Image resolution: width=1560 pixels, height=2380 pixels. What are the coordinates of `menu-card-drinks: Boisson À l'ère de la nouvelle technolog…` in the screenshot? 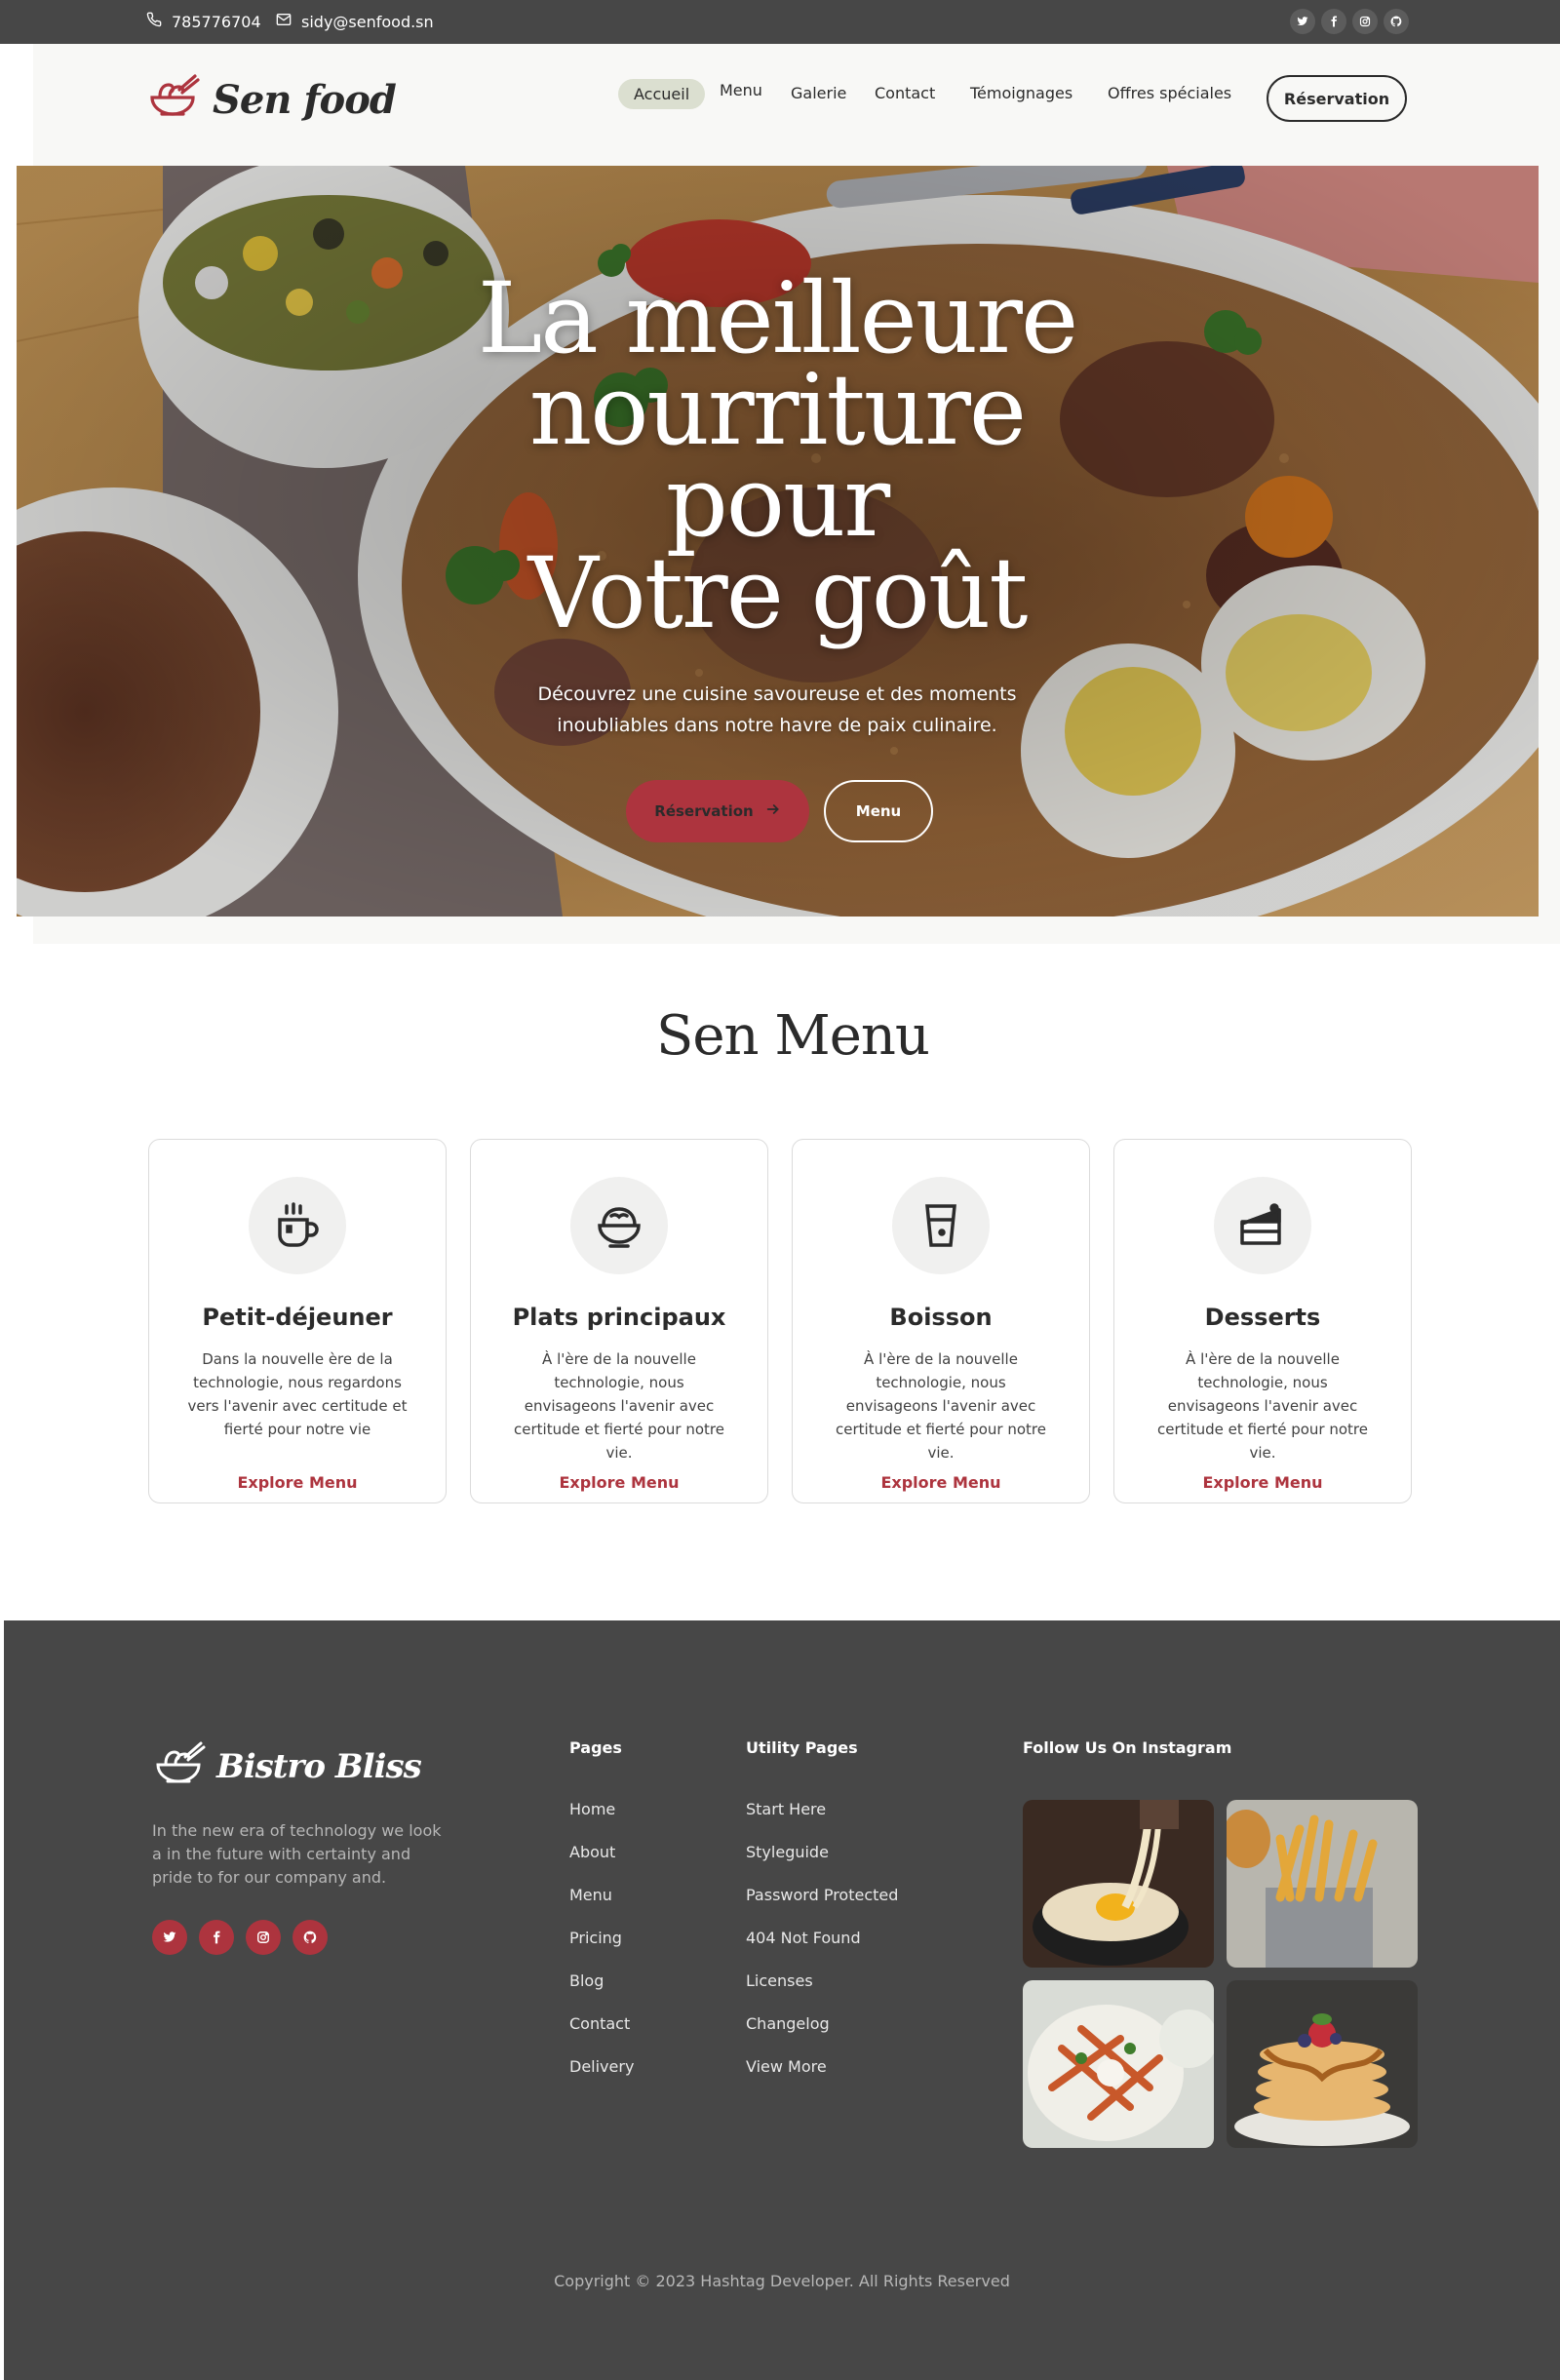 It's located at (941, 1321).